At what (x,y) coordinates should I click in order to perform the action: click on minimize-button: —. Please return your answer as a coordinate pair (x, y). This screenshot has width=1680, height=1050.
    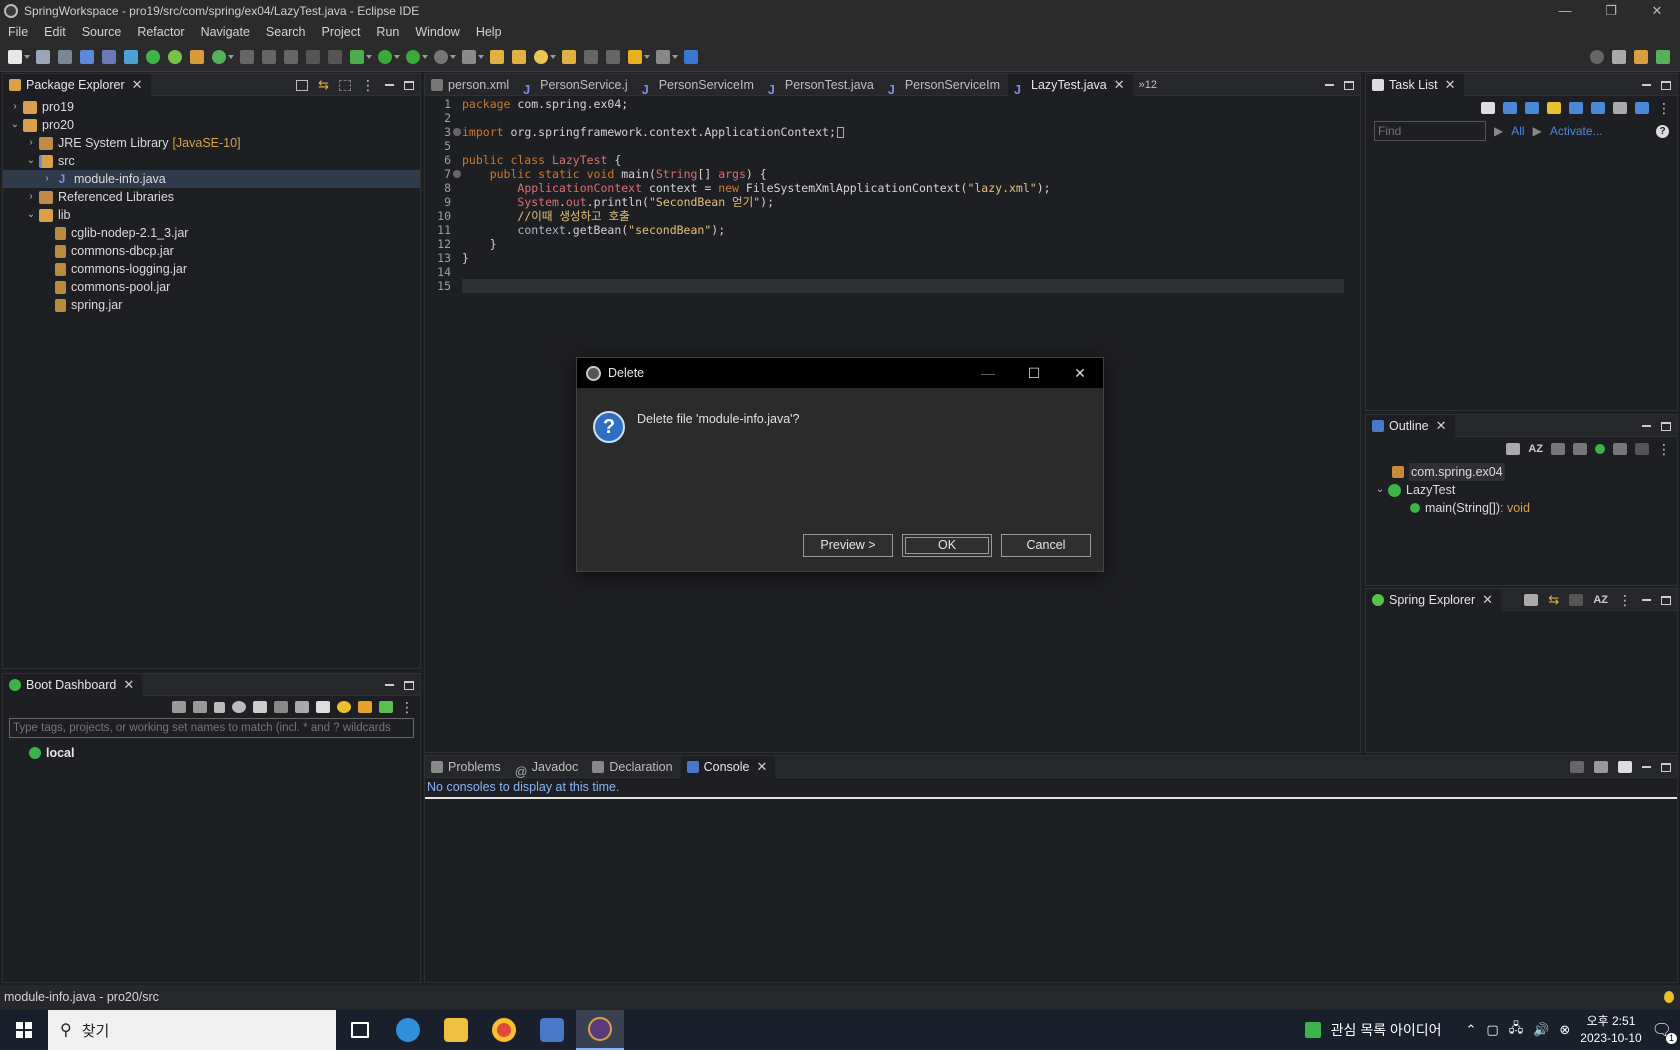
    Looking at the image, I should click on (1565, 11).